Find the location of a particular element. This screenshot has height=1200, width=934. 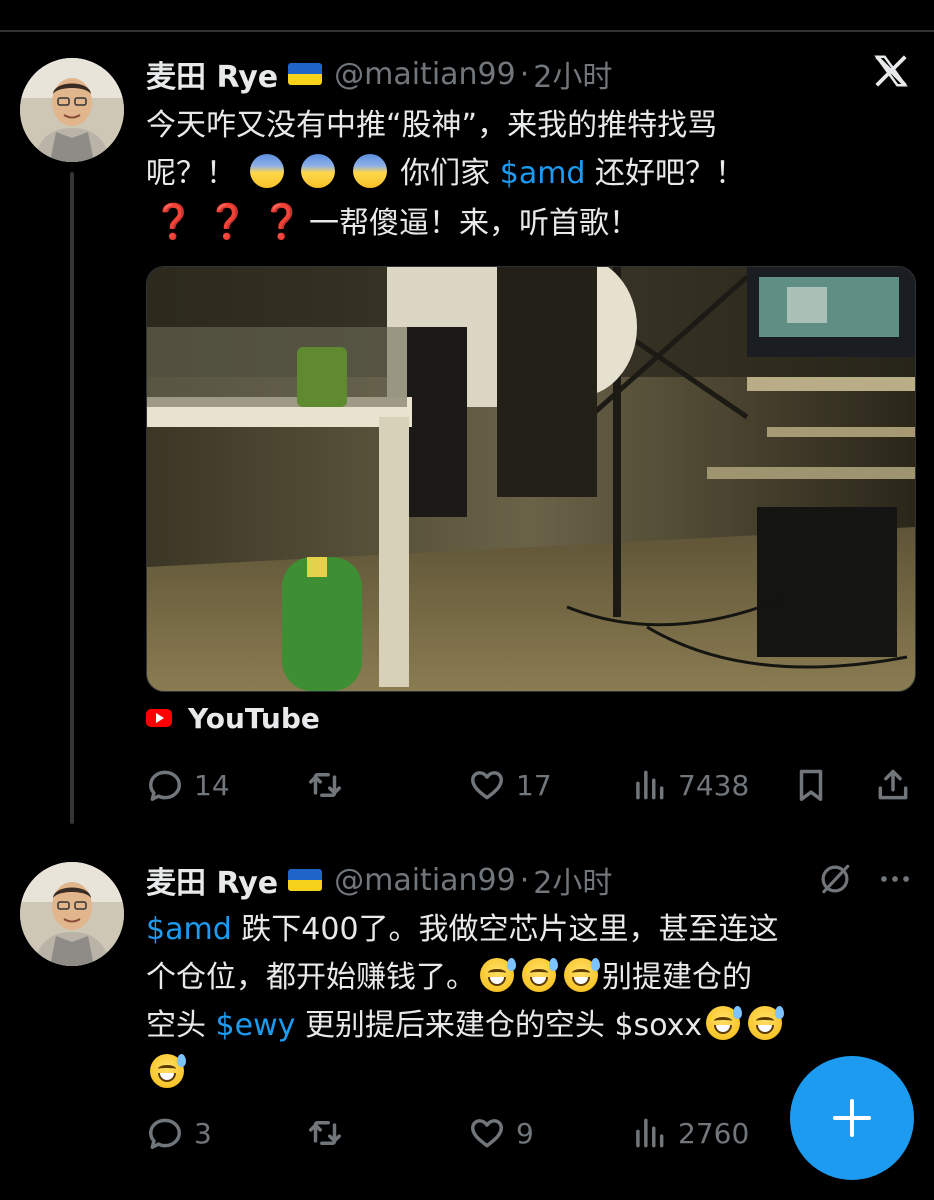

text-fragment: 一帮傻逼！来，听首歌！ is located at coordinates (474, 223).